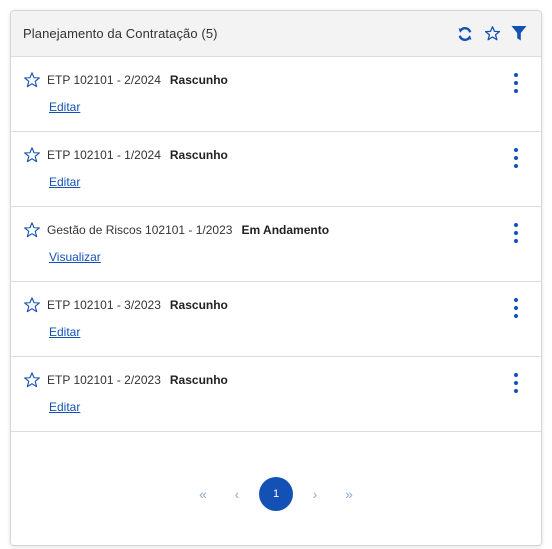  Describe the element at coordinates (276, 34) in the screenshot. I see `card-header: Planejamento da Contratação (5)` at that location.